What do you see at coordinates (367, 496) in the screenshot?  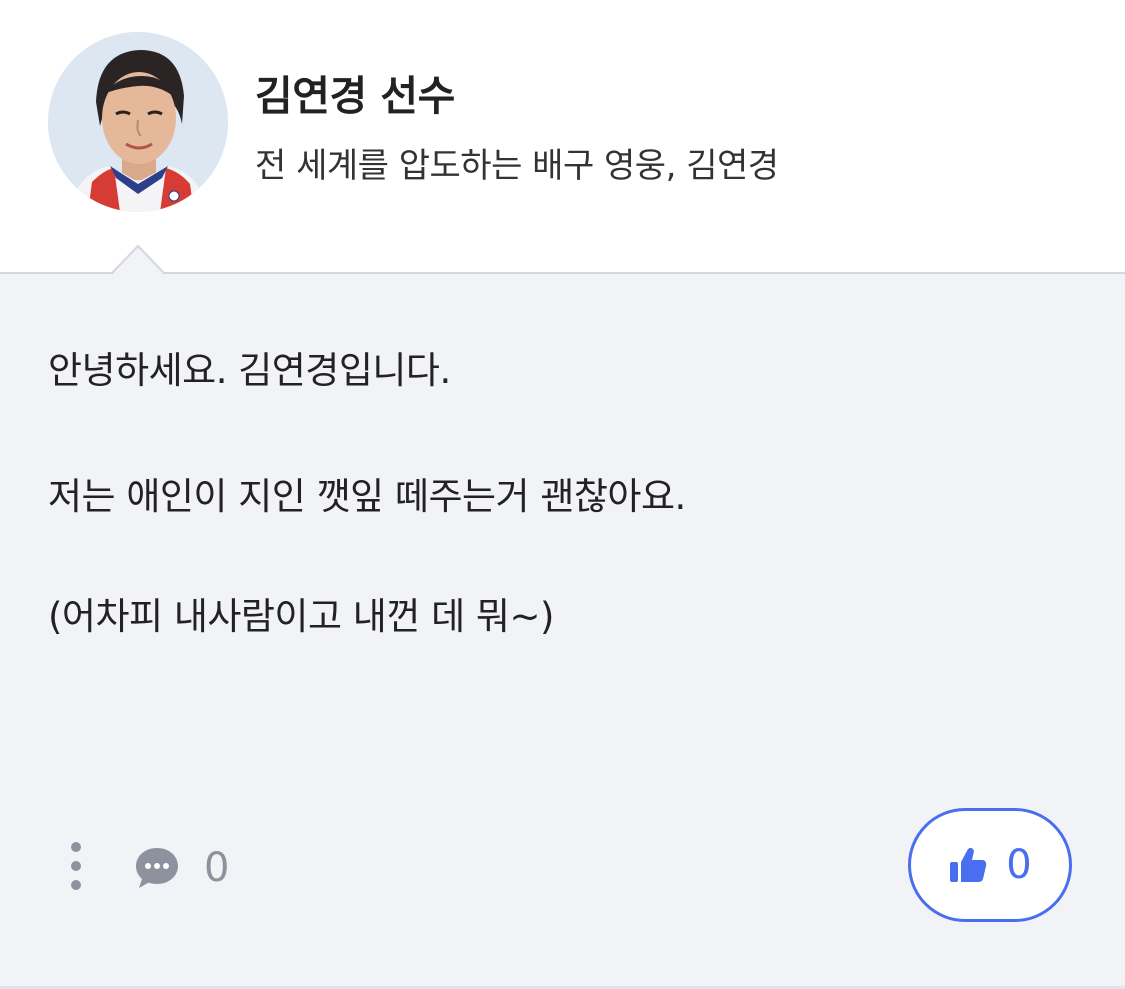 I see `message-line: 저는 애인이 지인 깻잎 떼주는거 괜찮아요.` at bounding box center [367, 496].